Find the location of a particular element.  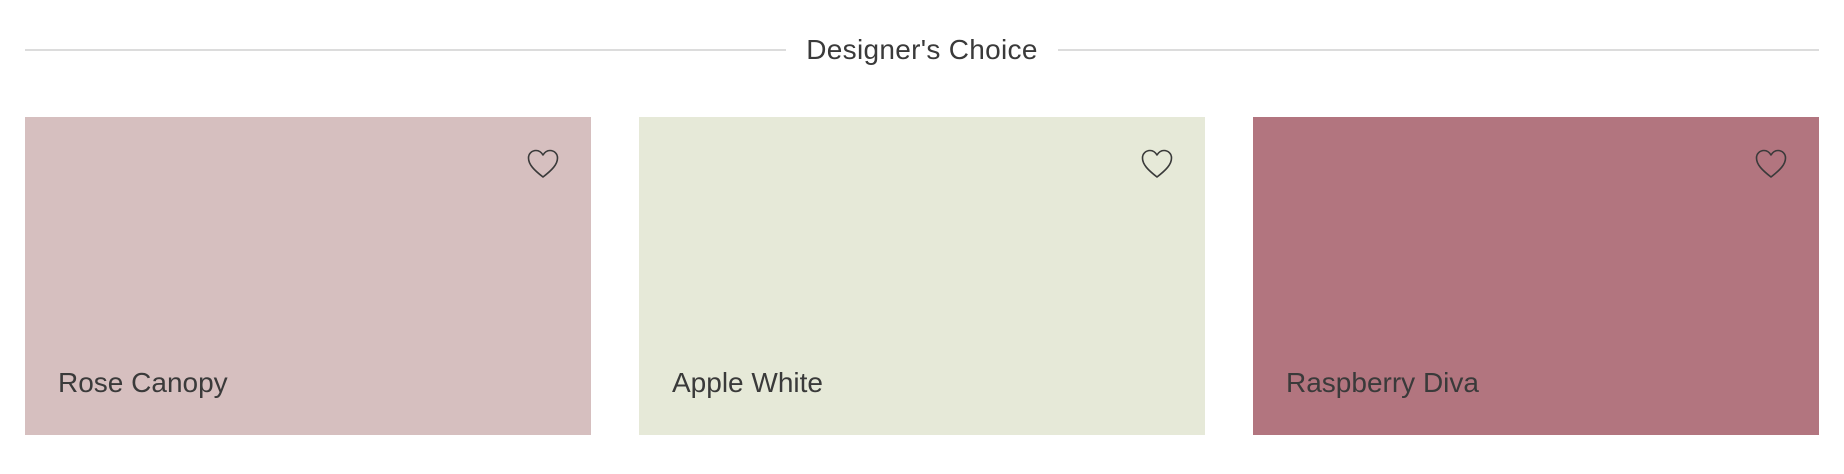

divider-right is located at coordinates (1438, 50).